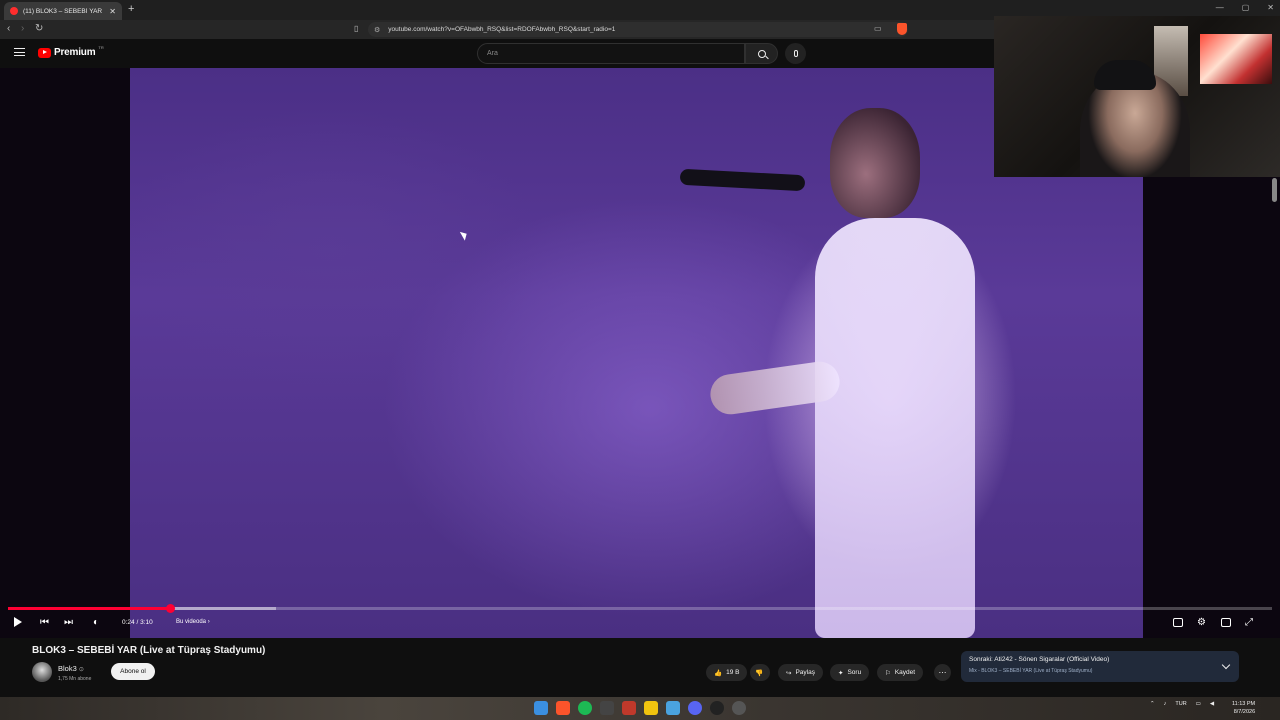  What do you see at coordinates (739, 708) in the screenshot?
I see `obs-icon` at bounding box center [739, 708].